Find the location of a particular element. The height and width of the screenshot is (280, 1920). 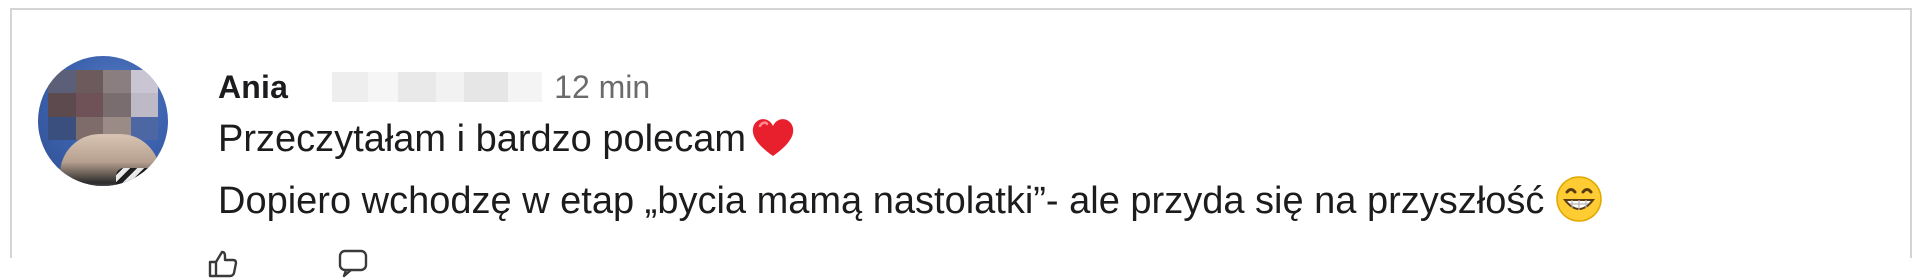

heart-icon is located at coordinates (773, 137).